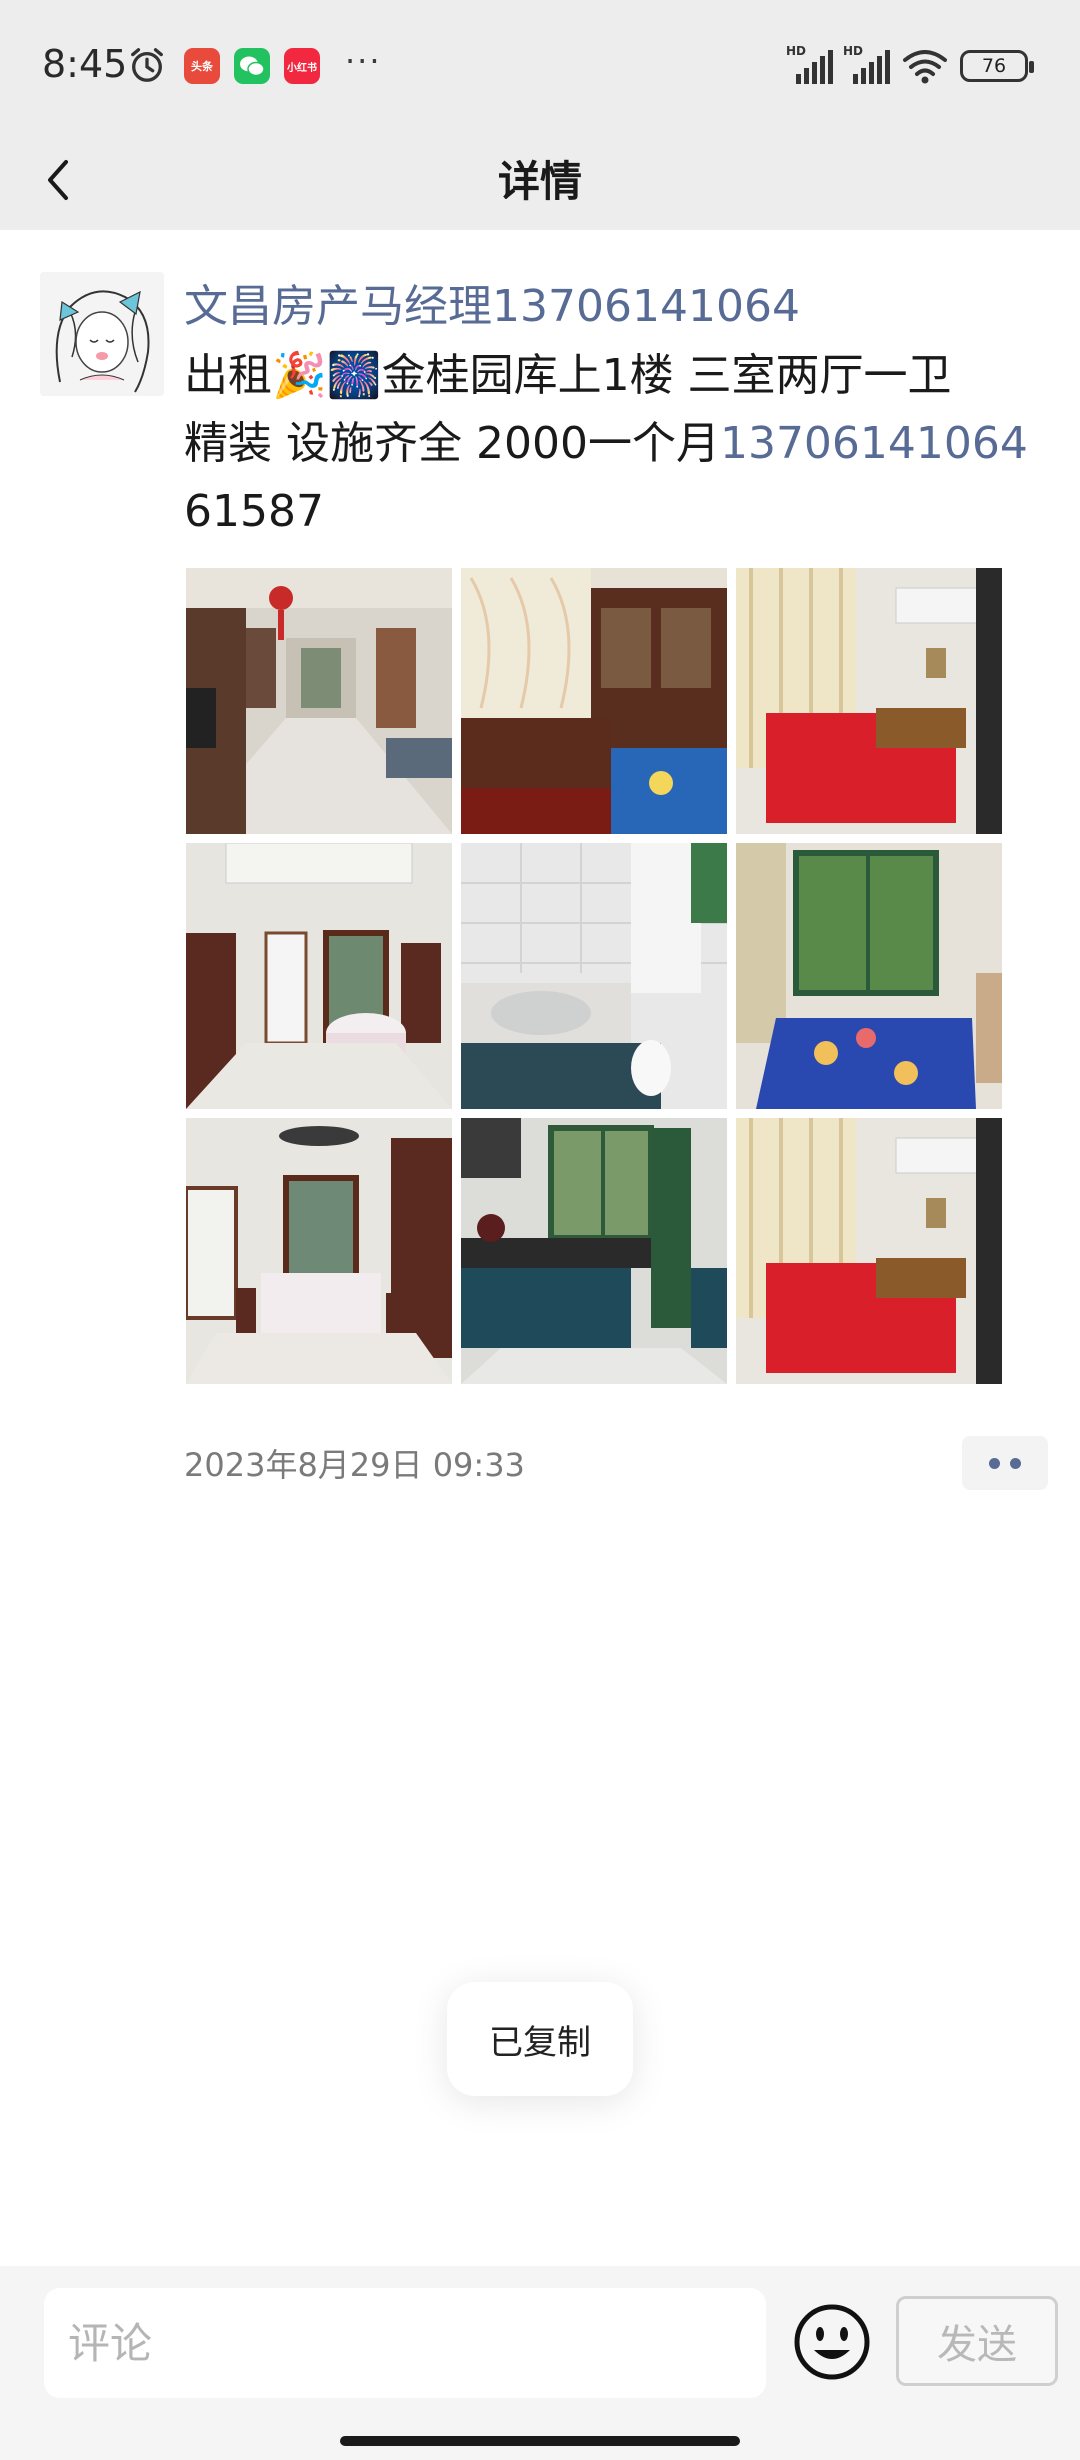  I want to click on photo-bedroom-red-bed, so click(869, 701).